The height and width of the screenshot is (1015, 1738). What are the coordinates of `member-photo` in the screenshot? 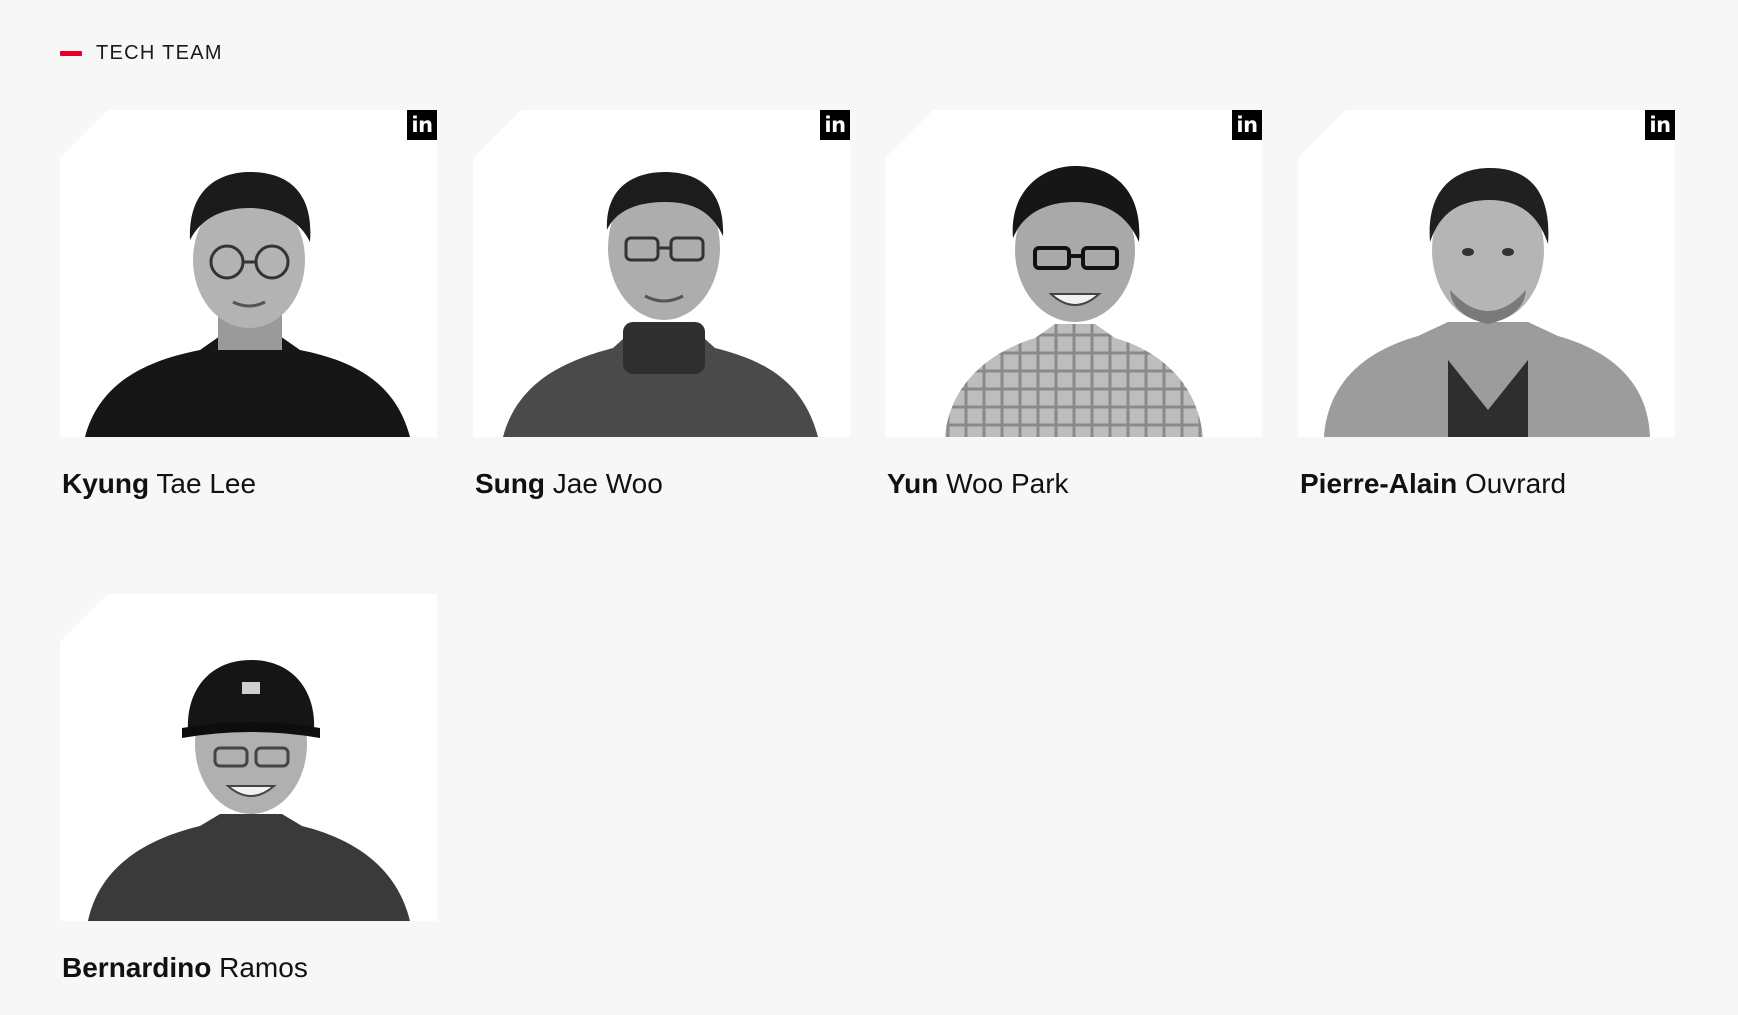 It's located at (248, 757).